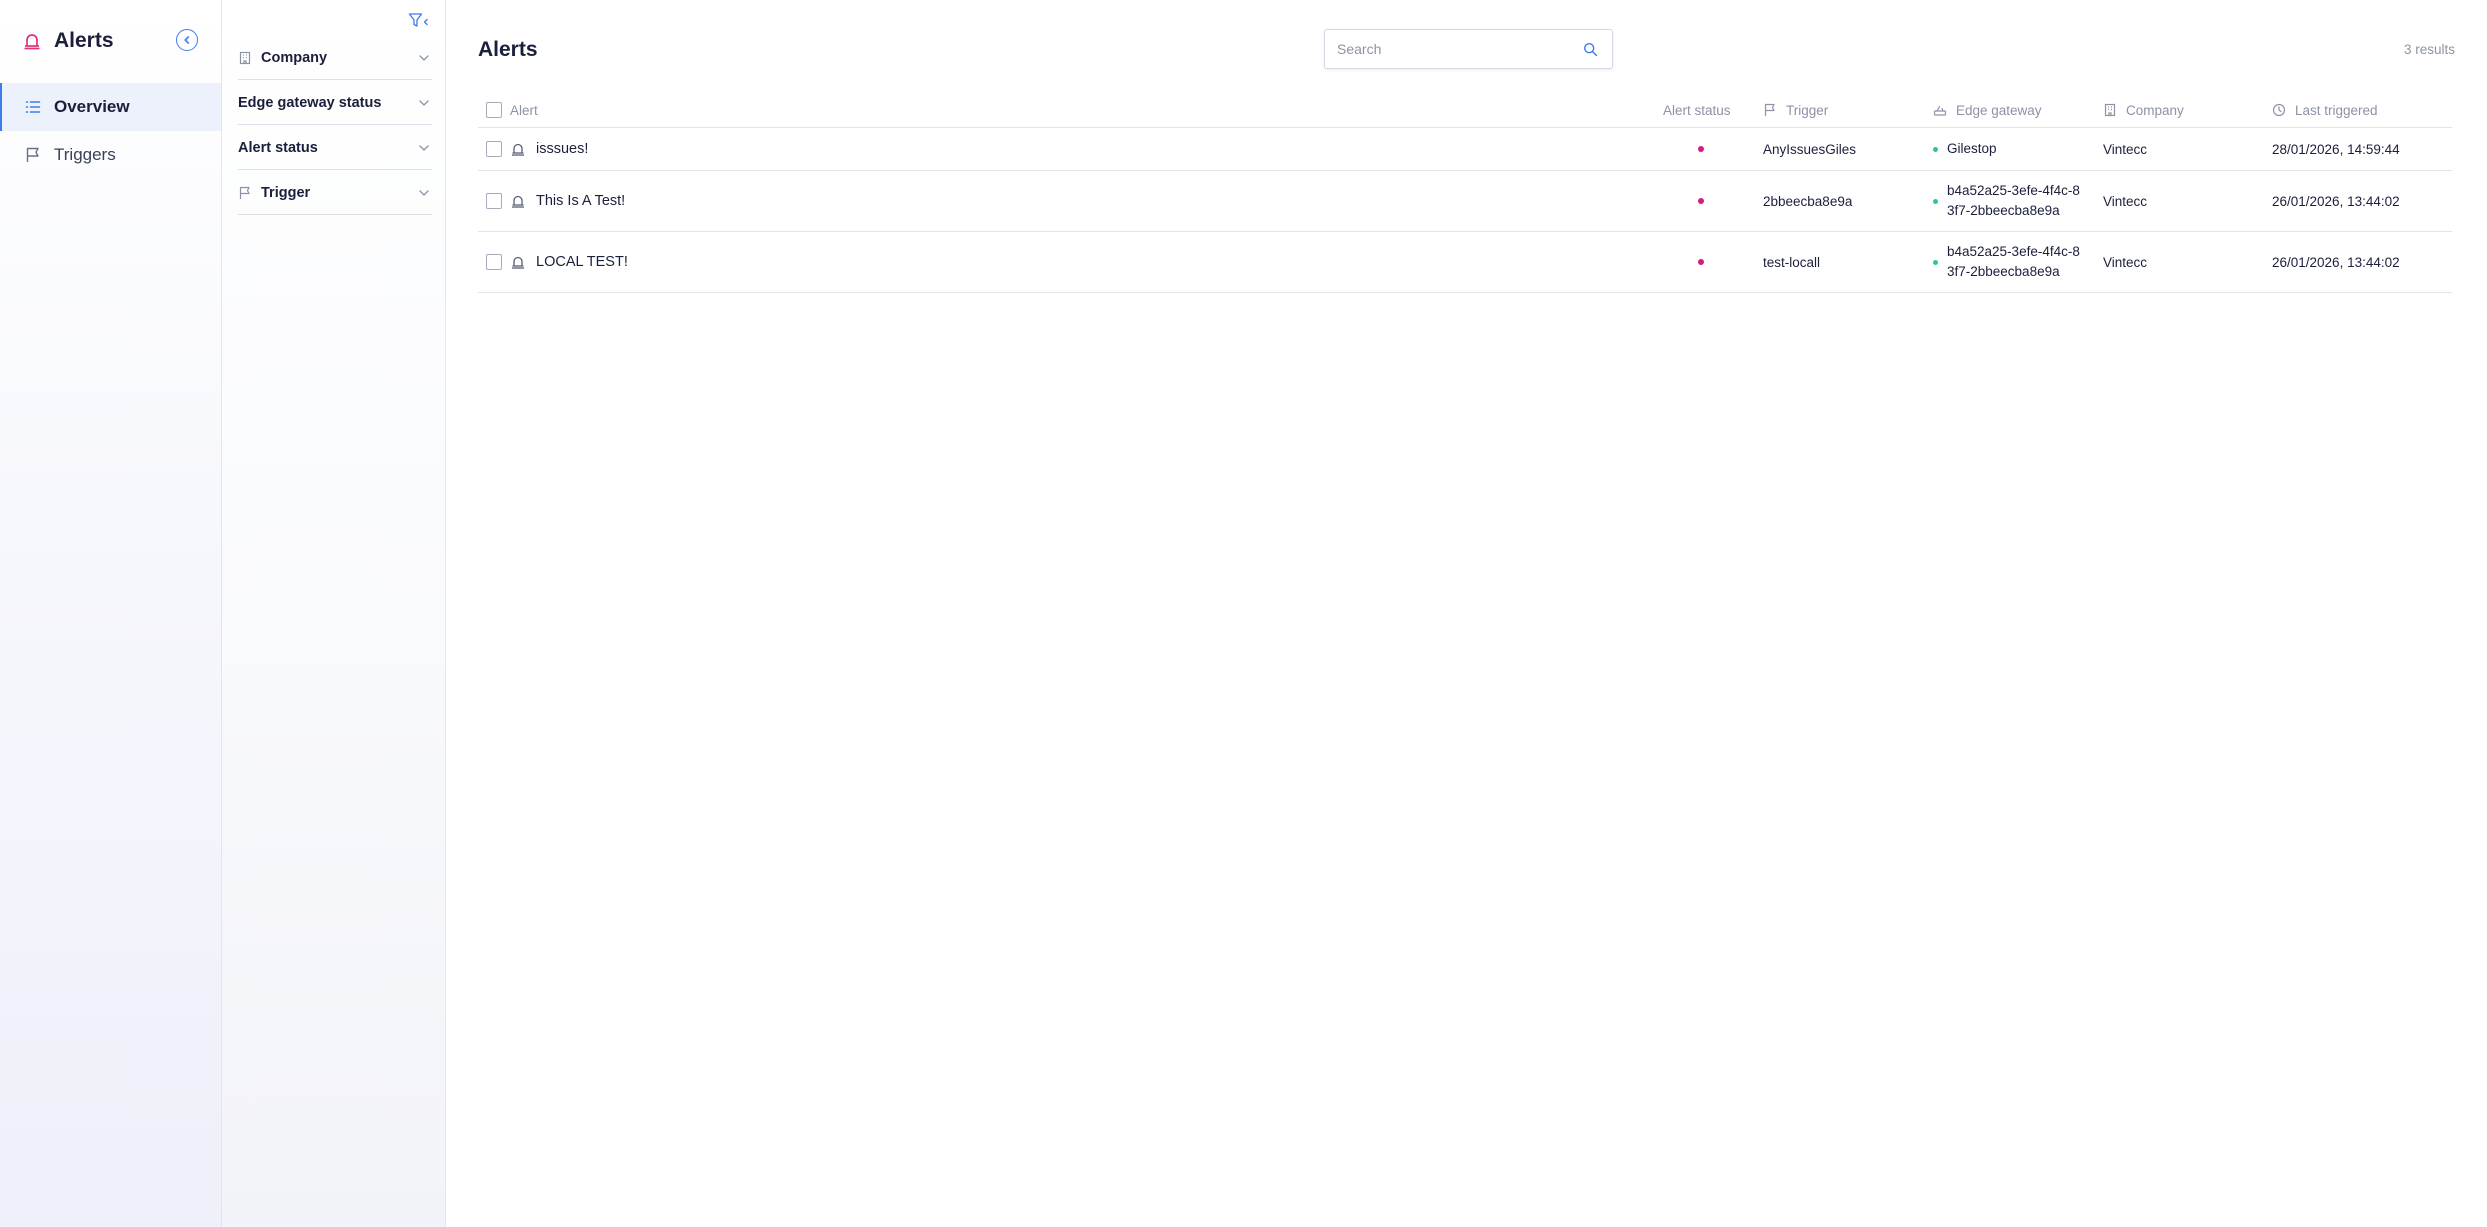 This screenshot has height=1227, width=2487. What do you see at coordinates (310, 102) in the screenshot?
I see `filter-label: Edge gateway status` at bounding box center [310, 102].